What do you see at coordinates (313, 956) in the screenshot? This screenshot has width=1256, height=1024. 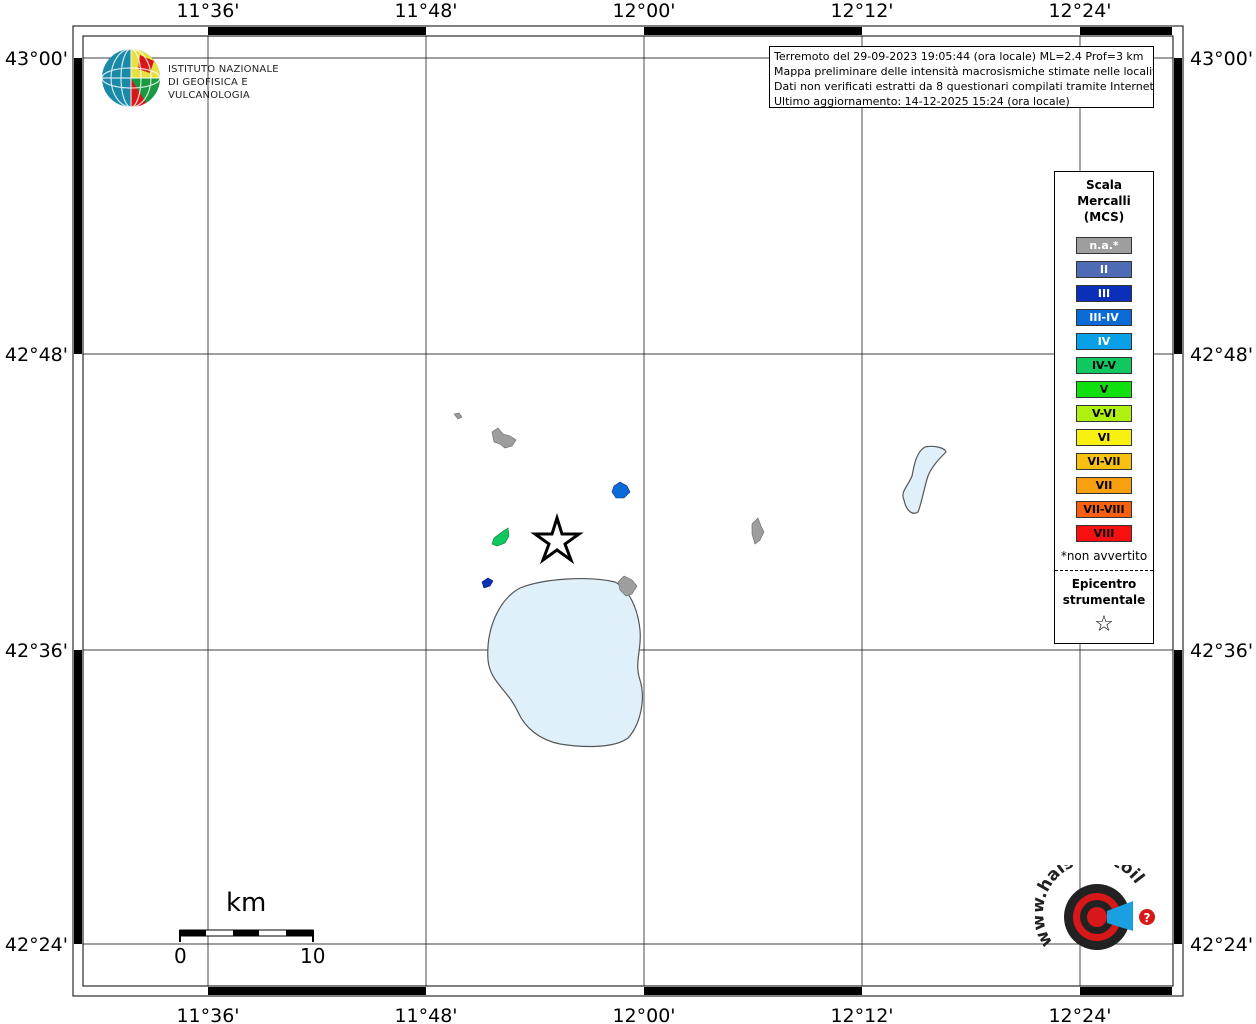 I see `scale-end: 10` at bounding box center [313, 956].